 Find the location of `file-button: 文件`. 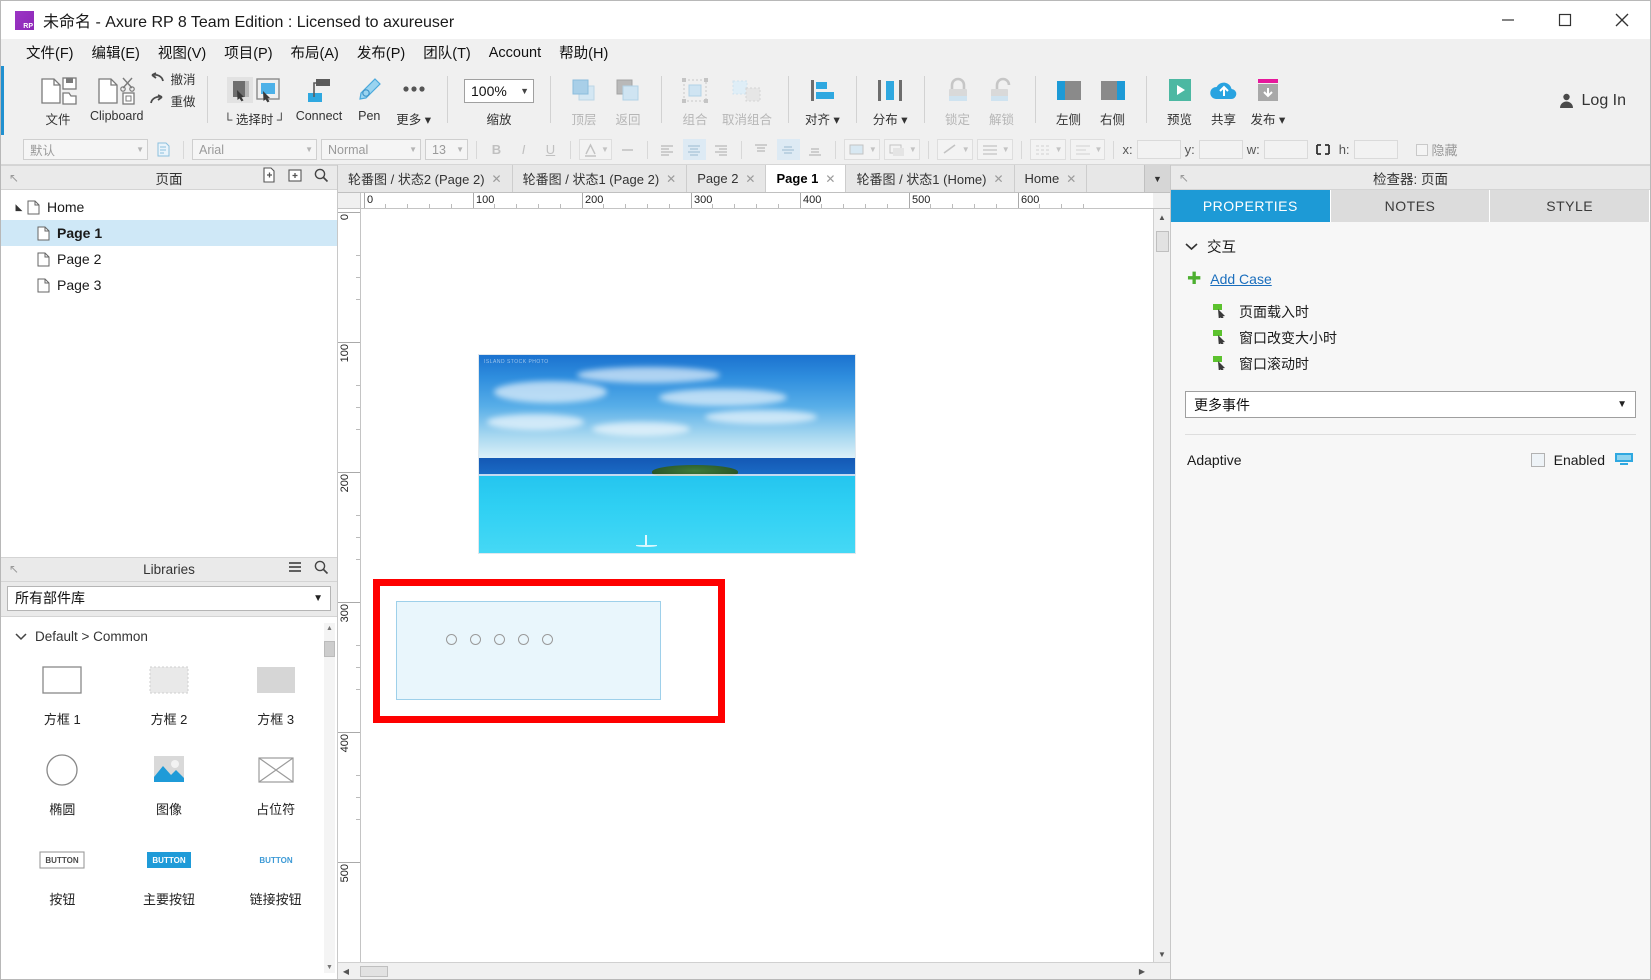

file-button: 文件 is located at coordinates (58, 101).